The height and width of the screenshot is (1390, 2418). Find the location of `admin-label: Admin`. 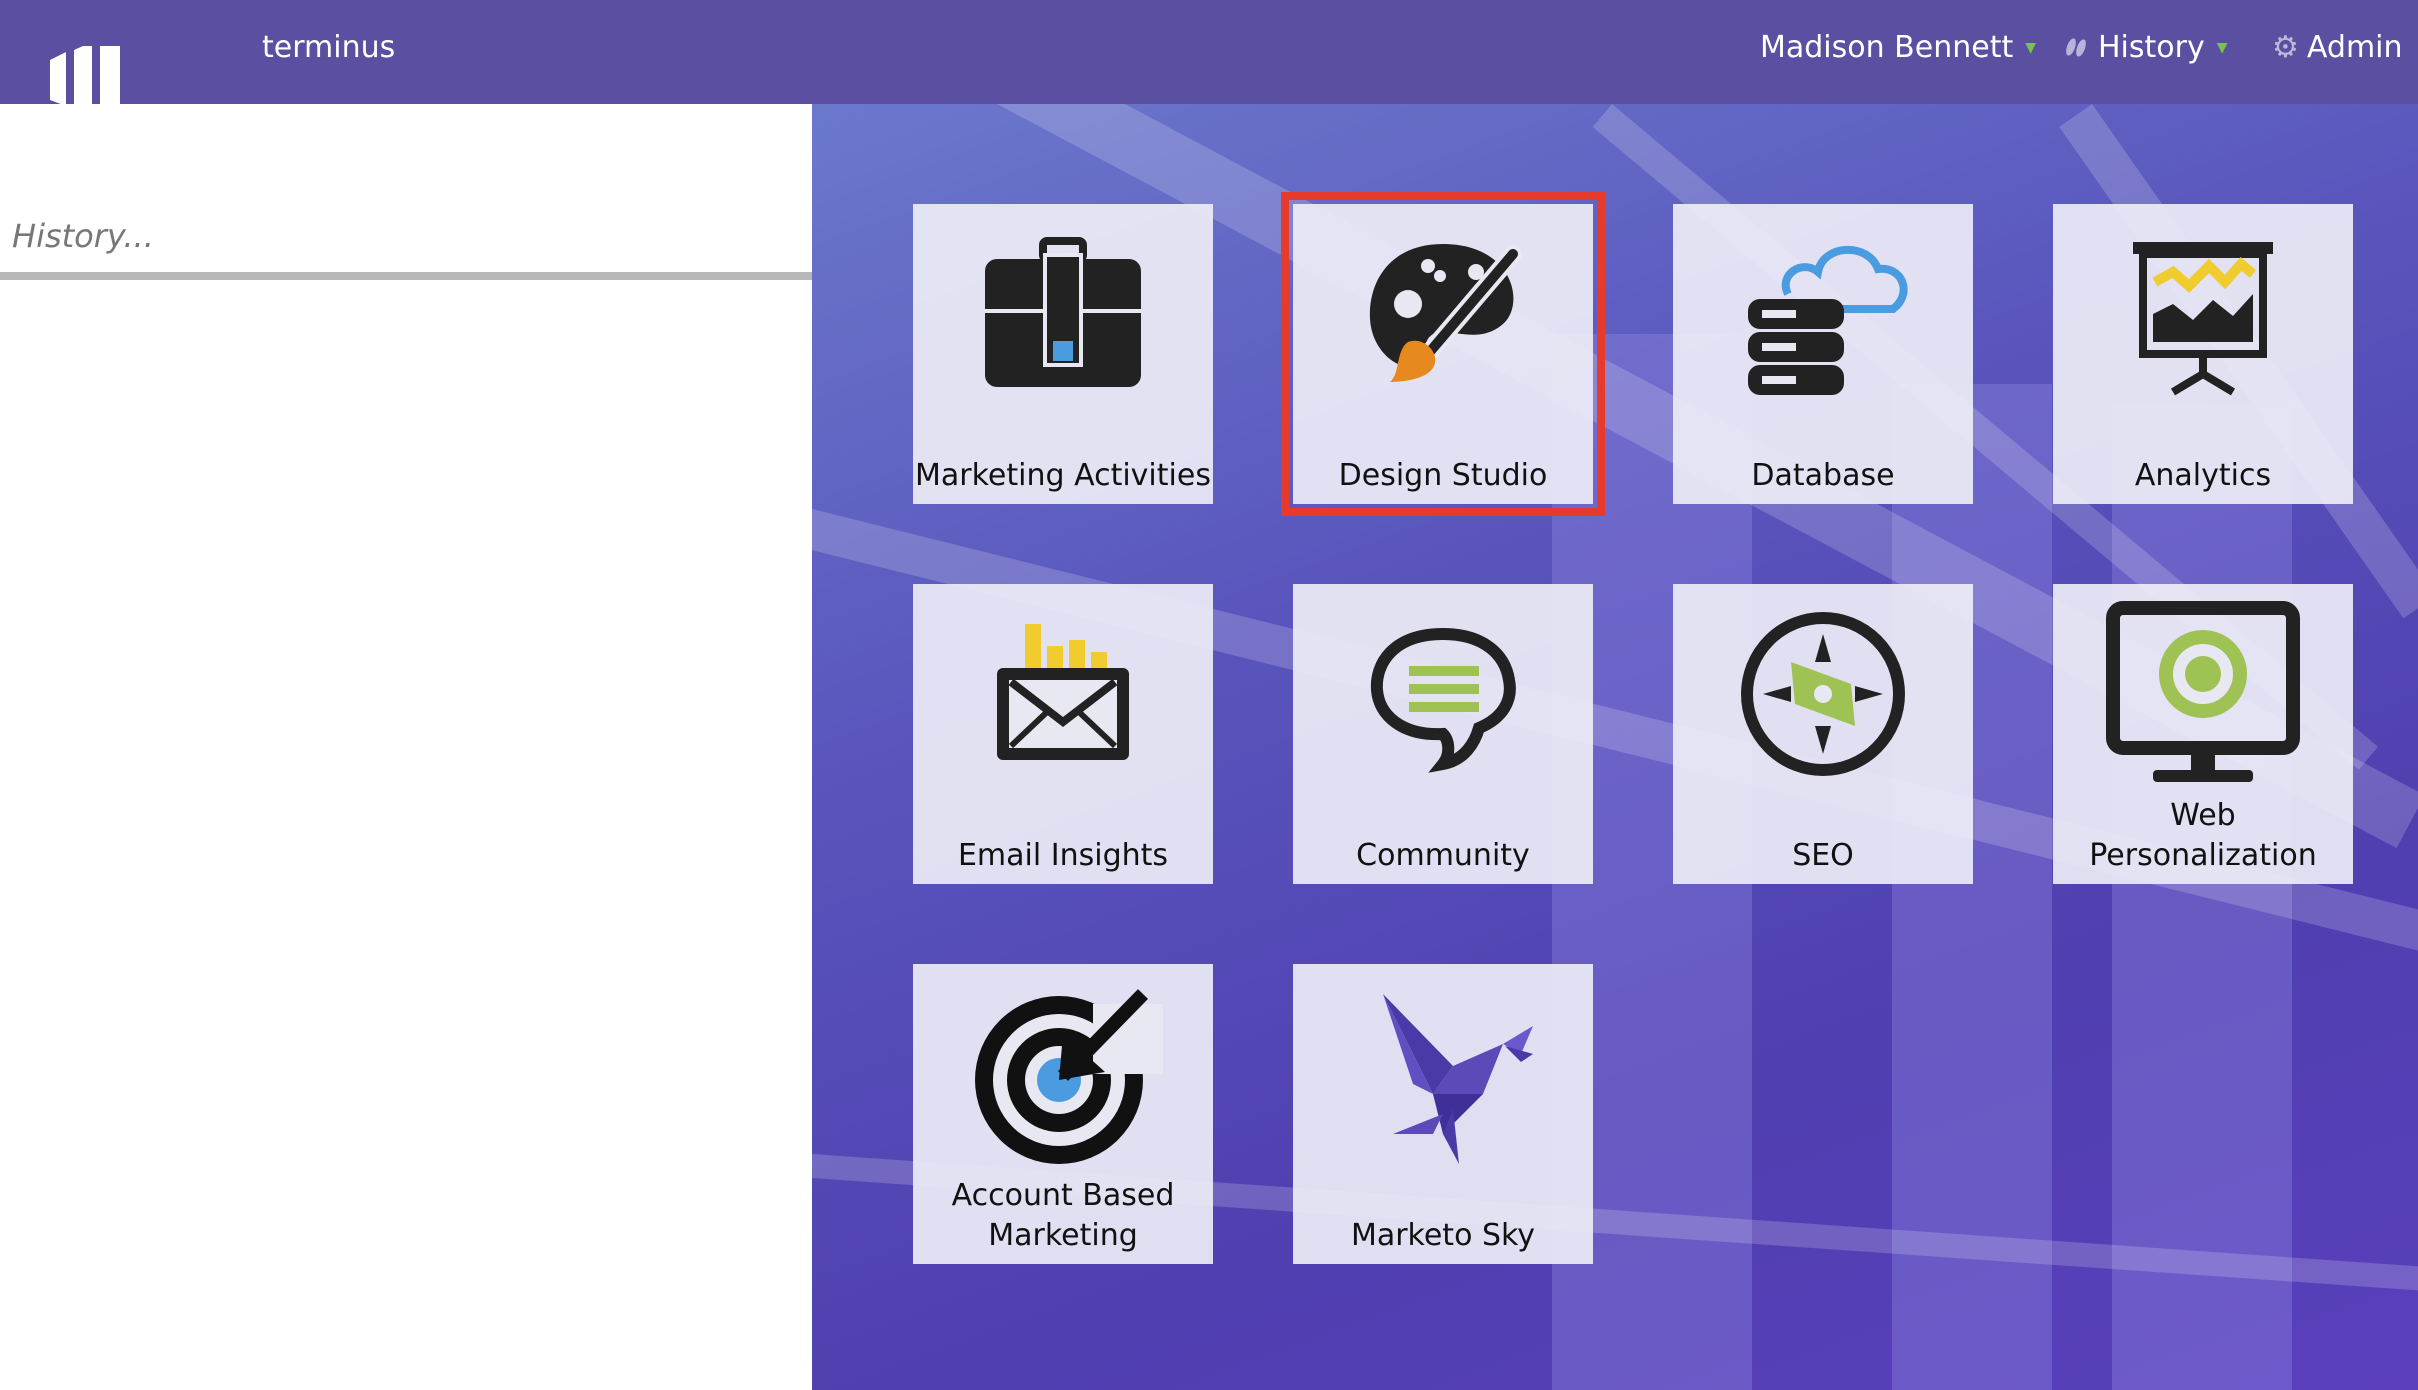

admin-label: Admin is located at coordinates (2354, 47).